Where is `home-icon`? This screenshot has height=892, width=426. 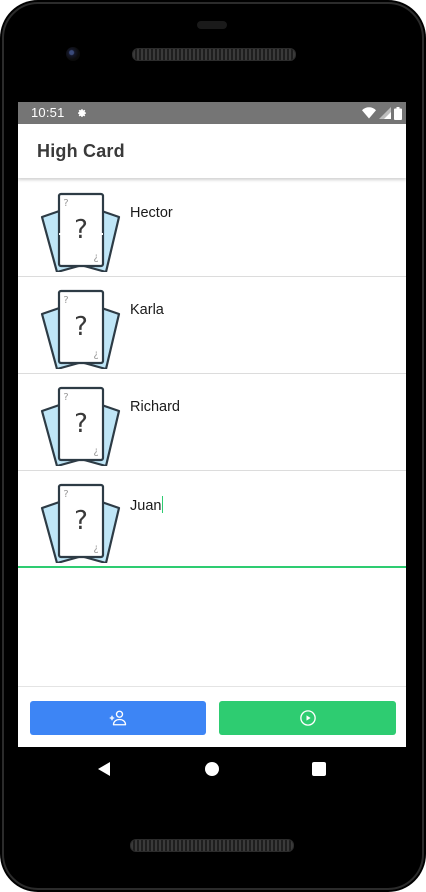 home-icon is located at coordinates (212, 769).